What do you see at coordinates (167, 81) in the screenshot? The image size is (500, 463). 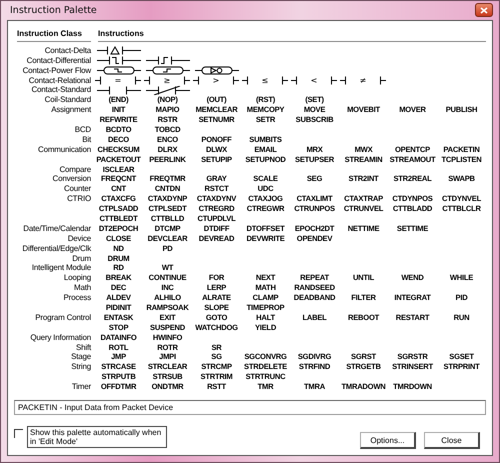 I see `relational-contact: ≥` at bounding box center [167, 81].